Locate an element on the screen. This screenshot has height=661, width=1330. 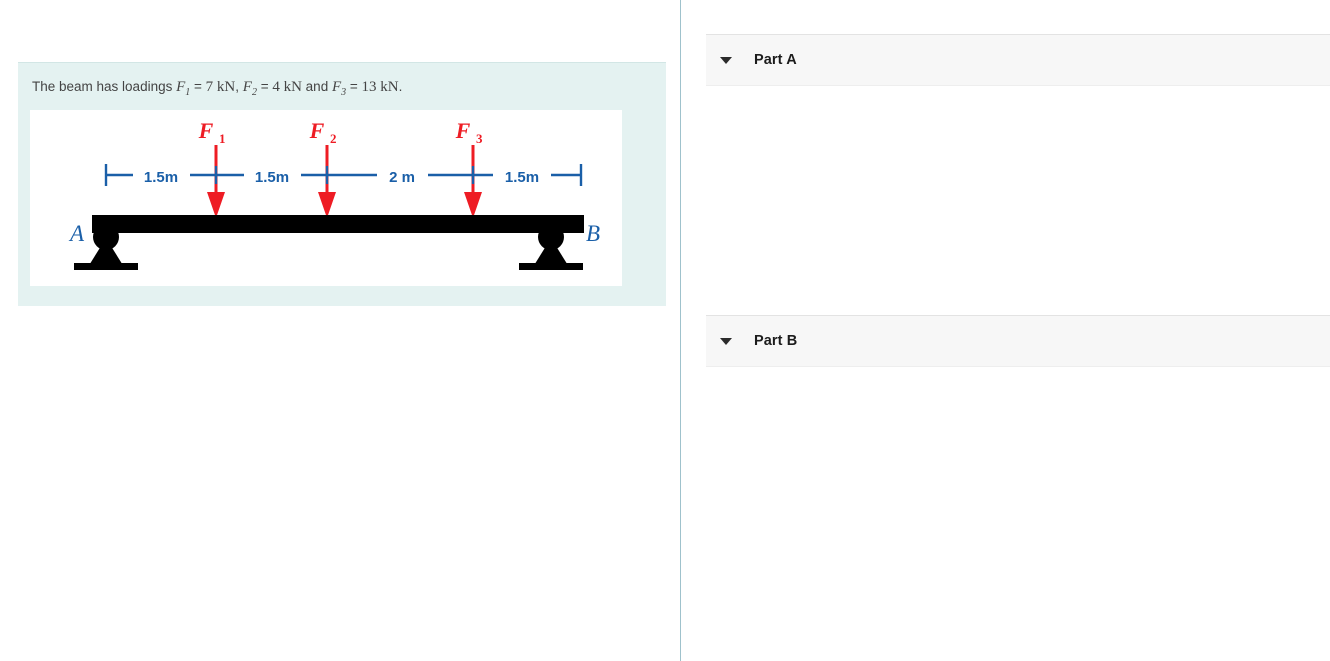
part-b-title: Part B is located at coordinates (776, 341).